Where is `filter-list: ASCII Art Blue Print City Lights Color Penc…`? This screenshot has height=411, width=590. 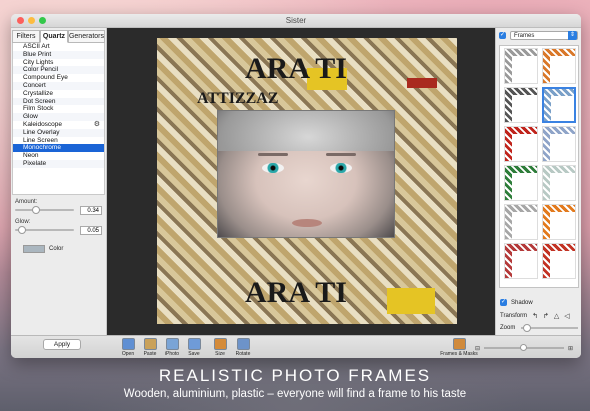 filter-list: ASCII Art Blue Print City Lights Color Penc… is located at coordinates (58, 119).